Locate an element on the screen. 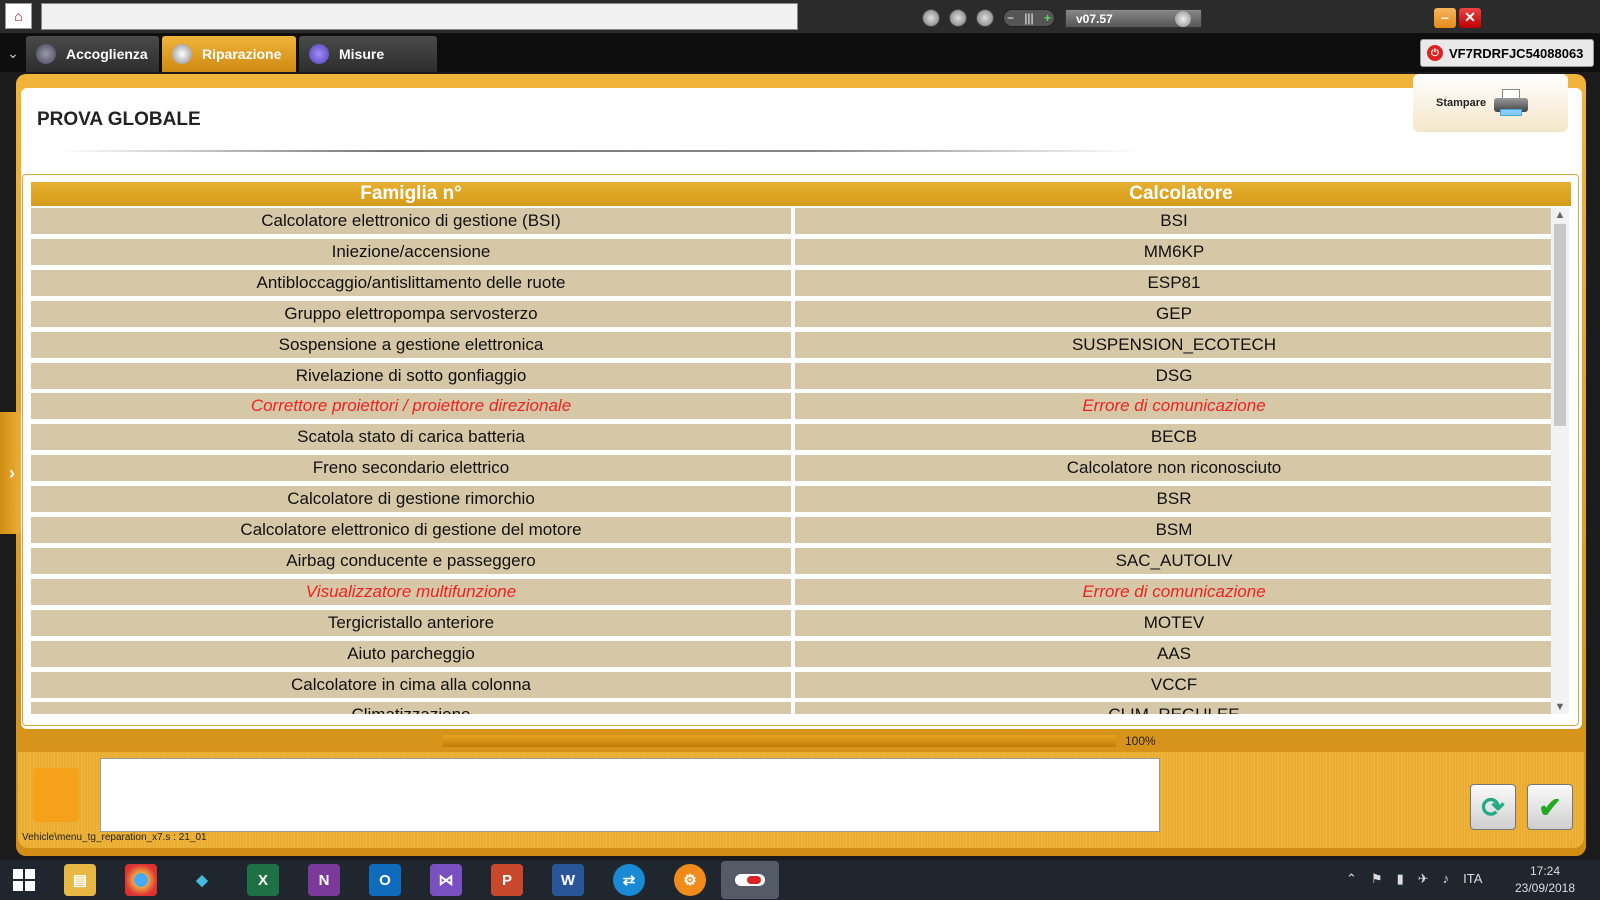 Image resolution: width=1600 pixels, height=900 pixels. word-icon: W is located at coordinates (568, 880).